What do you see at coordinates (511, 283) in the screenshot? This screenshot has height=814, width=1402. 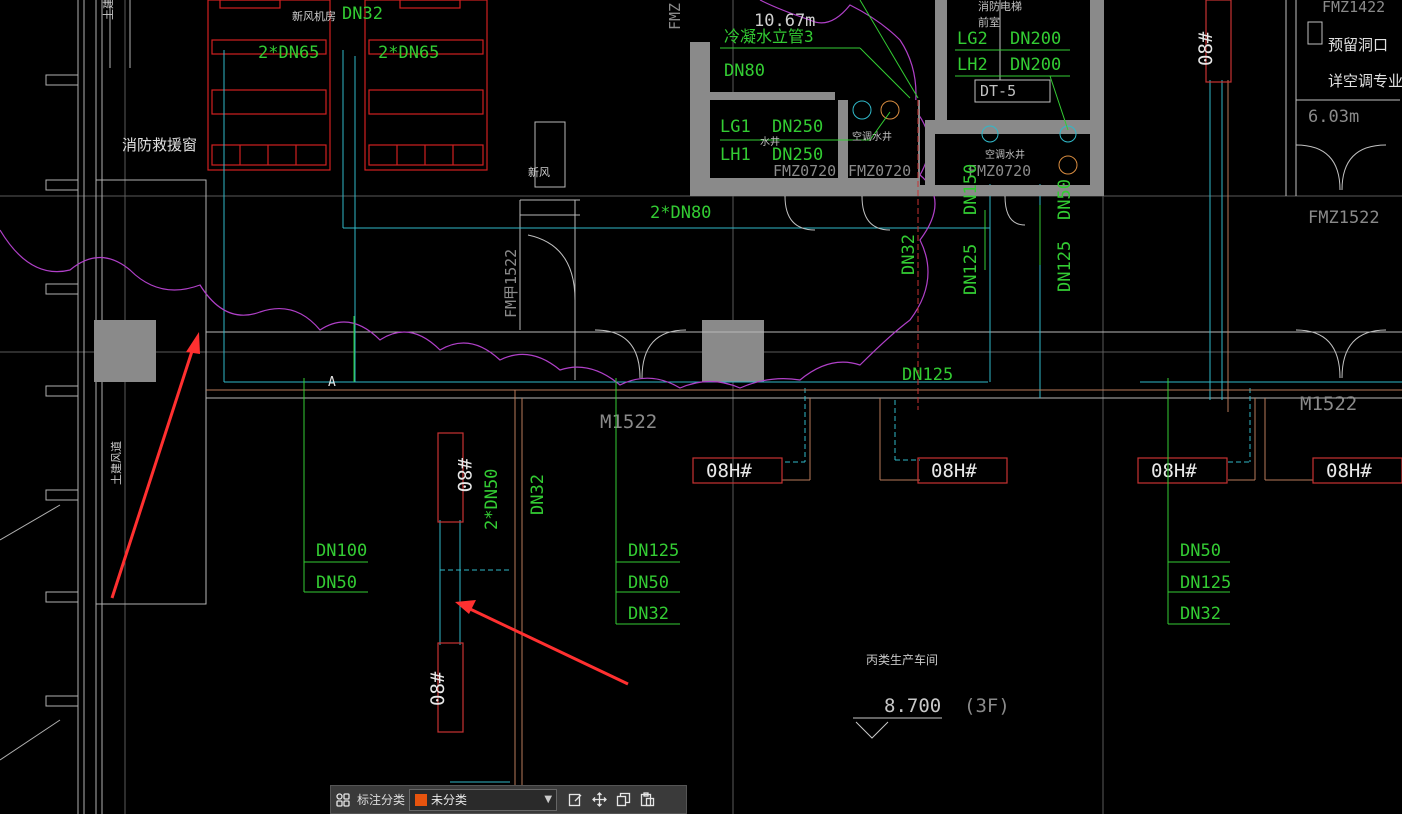 I see `door-tag: FM甲1522` at bounding box center [511, 283].